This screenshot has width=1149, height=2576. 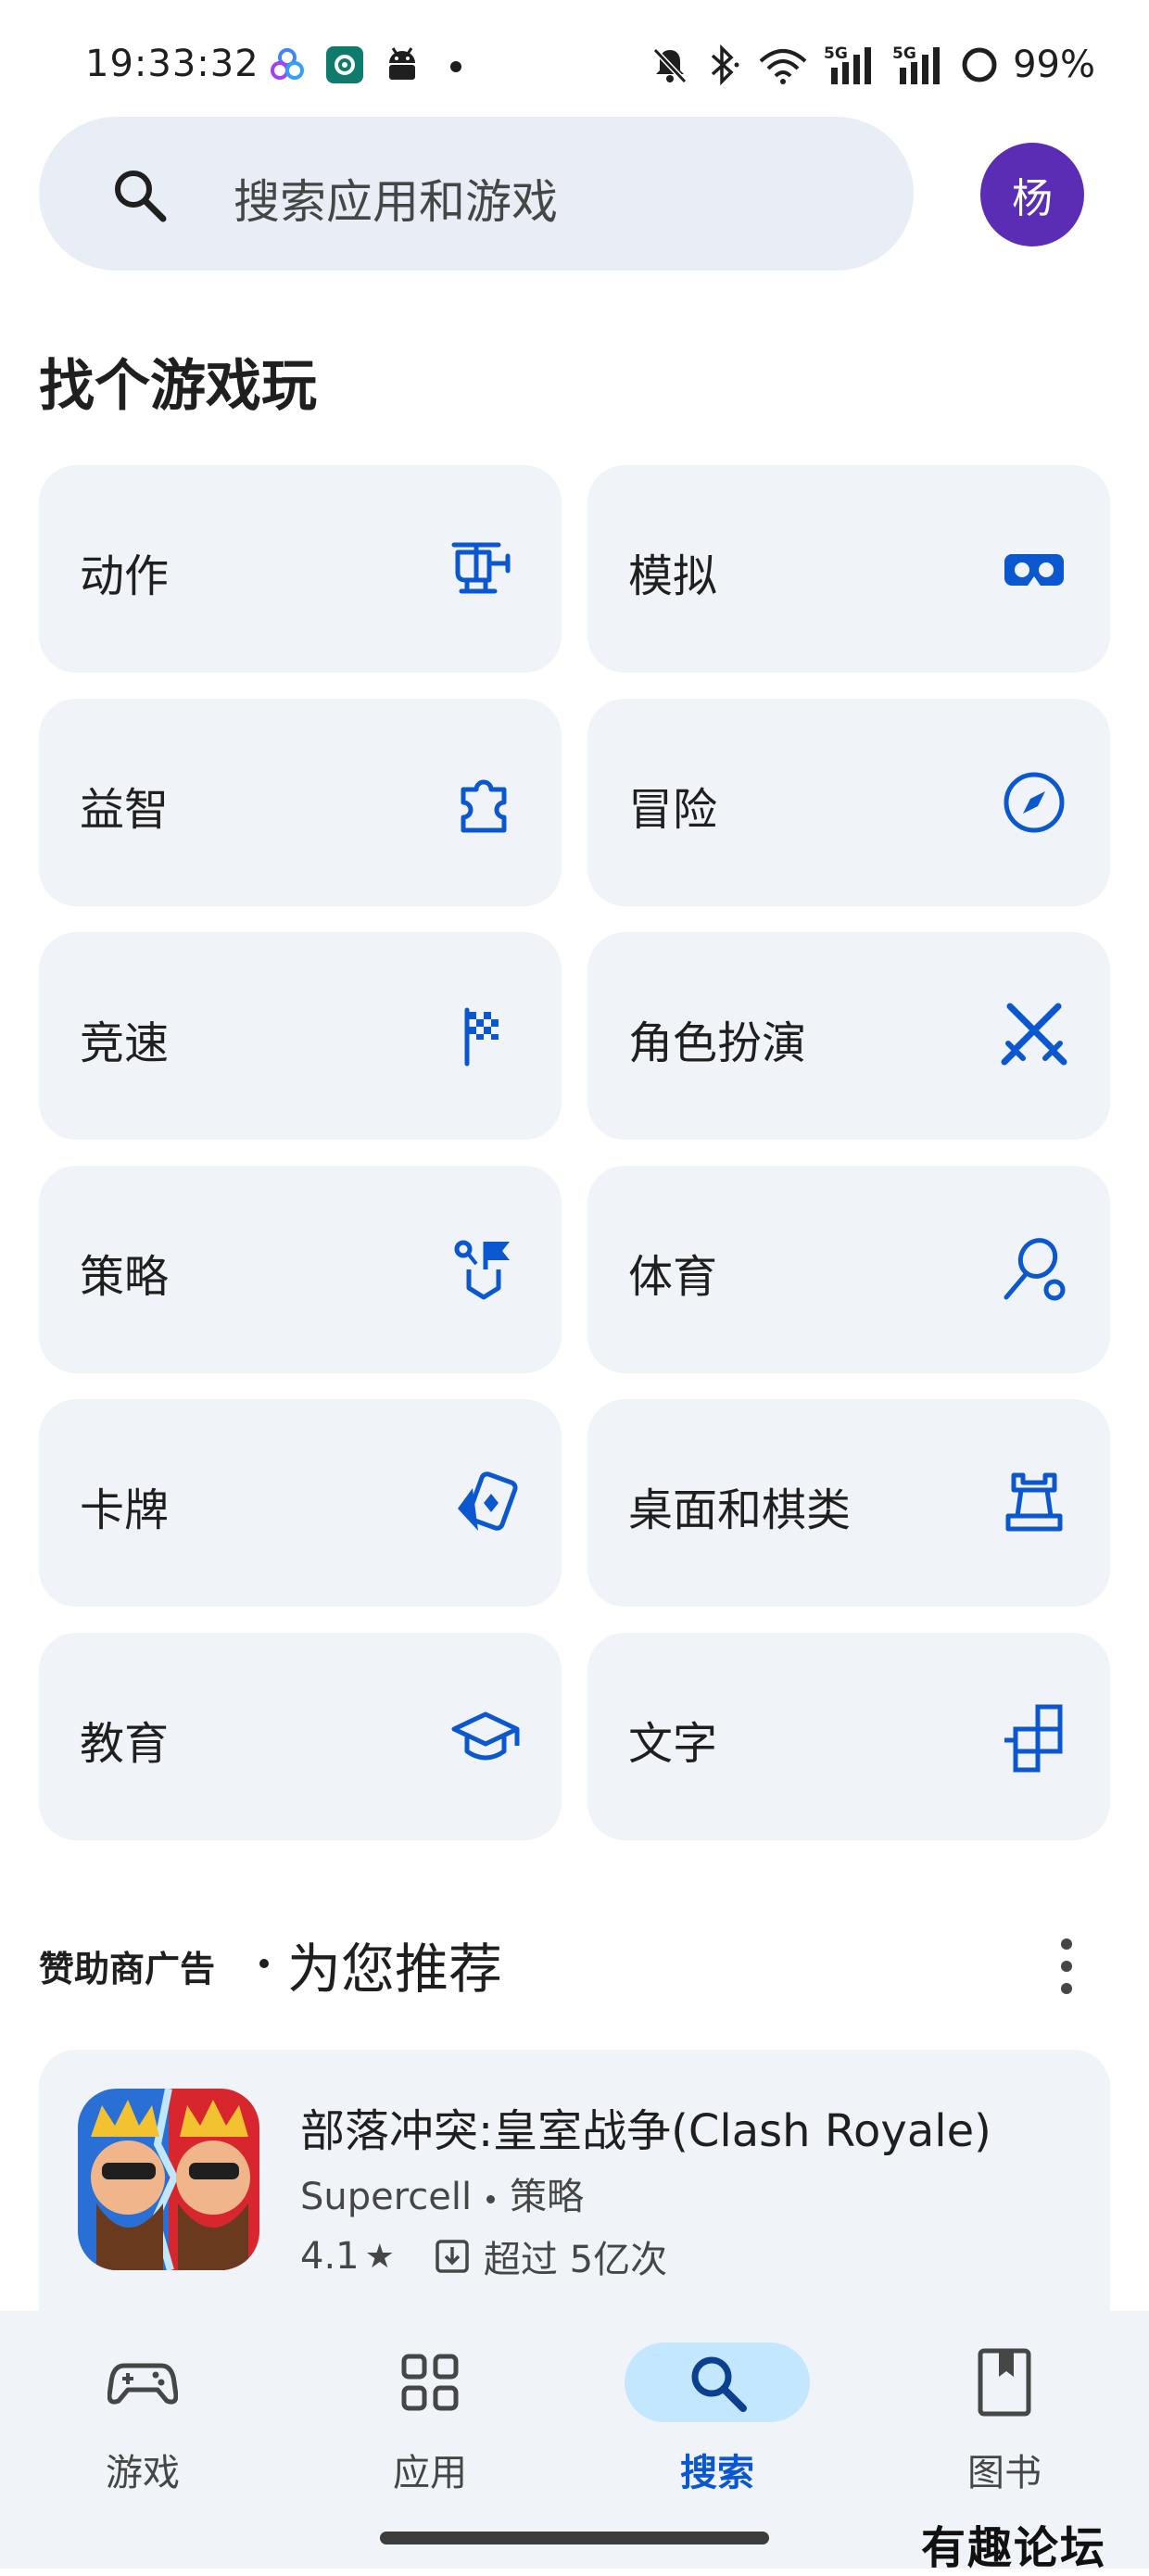 I want to click on category-tile-simulation: 模拟, so click(x=848, y=569).